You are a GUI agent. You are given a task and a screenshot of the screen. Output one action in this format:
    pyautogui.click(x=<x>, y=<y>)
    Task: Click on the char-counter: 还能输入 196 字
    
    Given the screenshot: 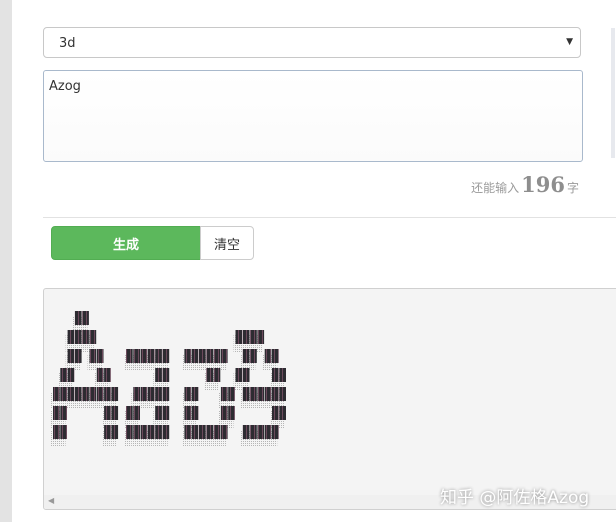 What is the action you would take?
    pyautogui.click(x=525, y=184)
    